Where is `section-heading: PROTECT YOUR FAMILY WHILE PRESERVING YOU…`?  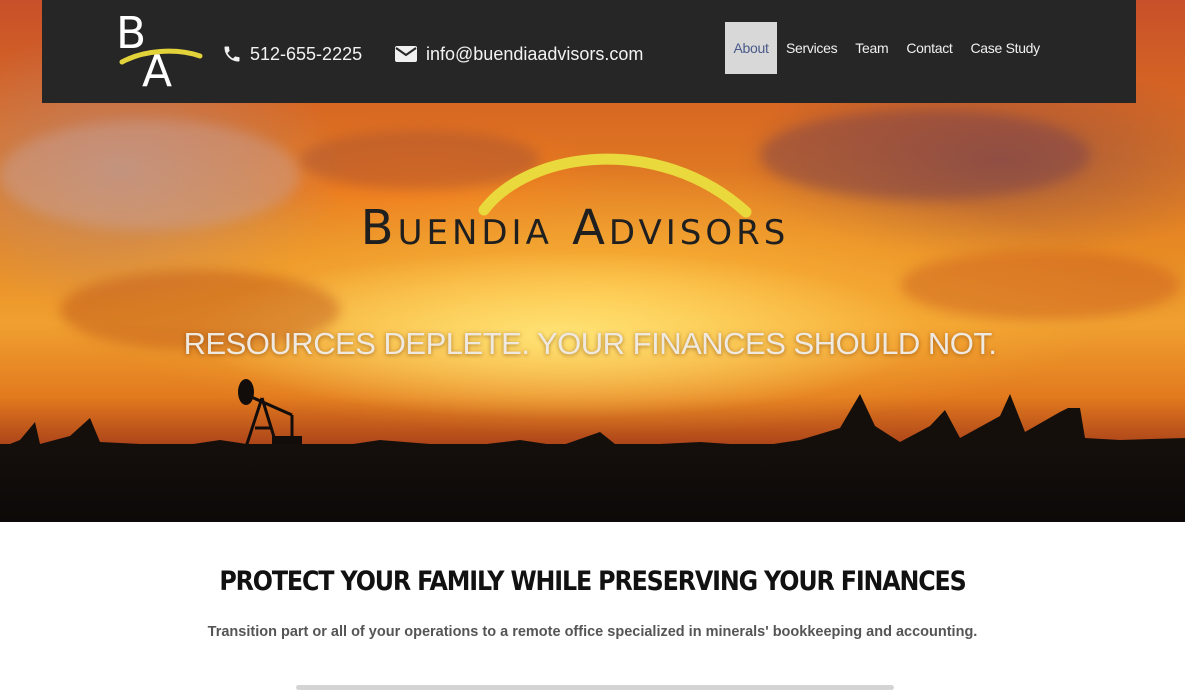
section-heading: PROTECT YOUR FAMILY WHILE PRESERVING YOU… is located at coordinates (592, 581).